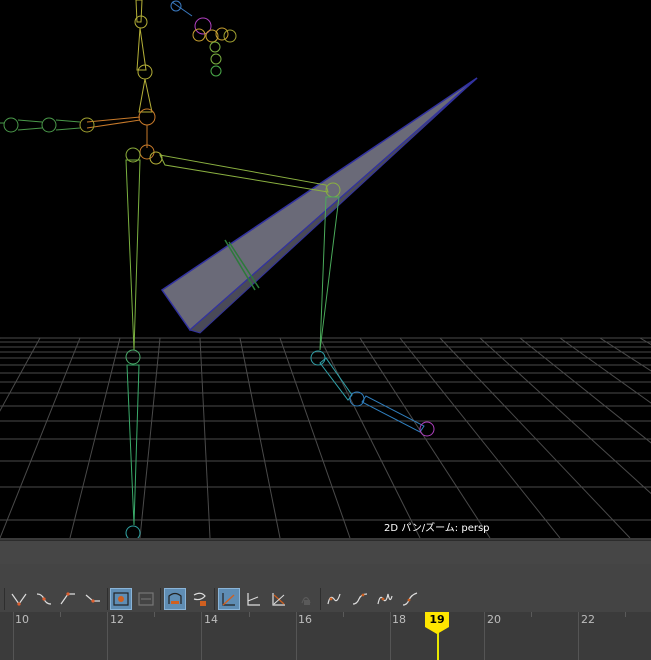 The height and width of the screenshot is (660, 651). I want to click on pre-post-cycle-icon, so click(385, 599).